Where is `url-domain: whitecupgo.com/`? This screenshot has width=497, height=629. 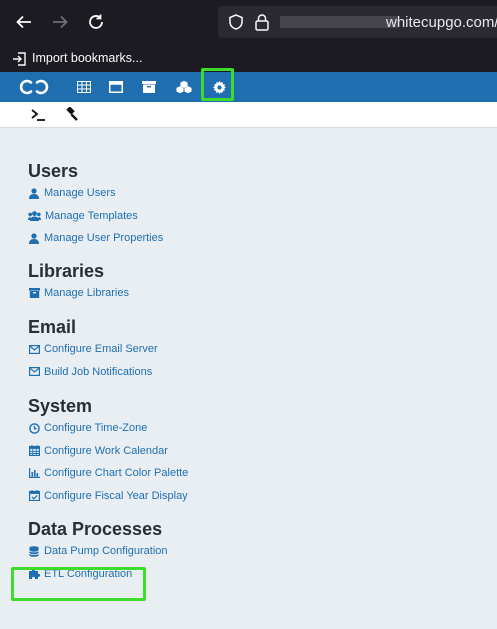 url-domain: whitecupgo.com/ is located at coordinates (441, 22).